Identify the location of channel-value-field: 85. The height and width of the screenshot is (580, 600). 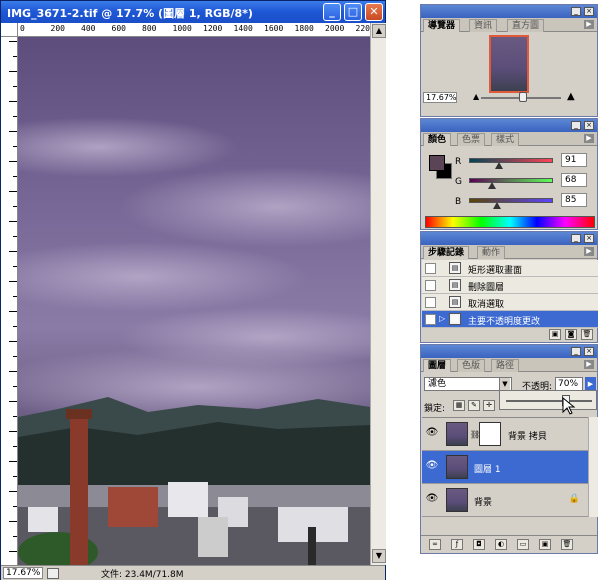
(574, 200).